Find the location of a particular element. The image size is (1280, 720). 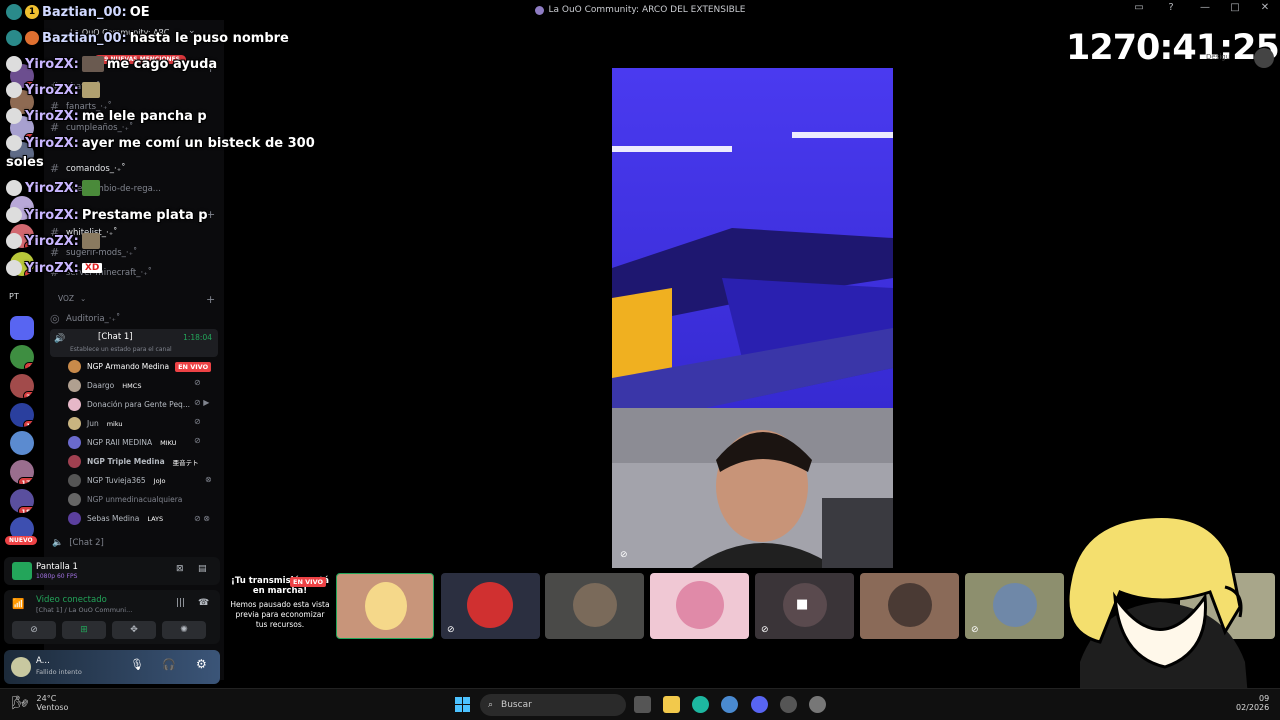

participant-tile: ⊘ is located at coordinates (490, 606).